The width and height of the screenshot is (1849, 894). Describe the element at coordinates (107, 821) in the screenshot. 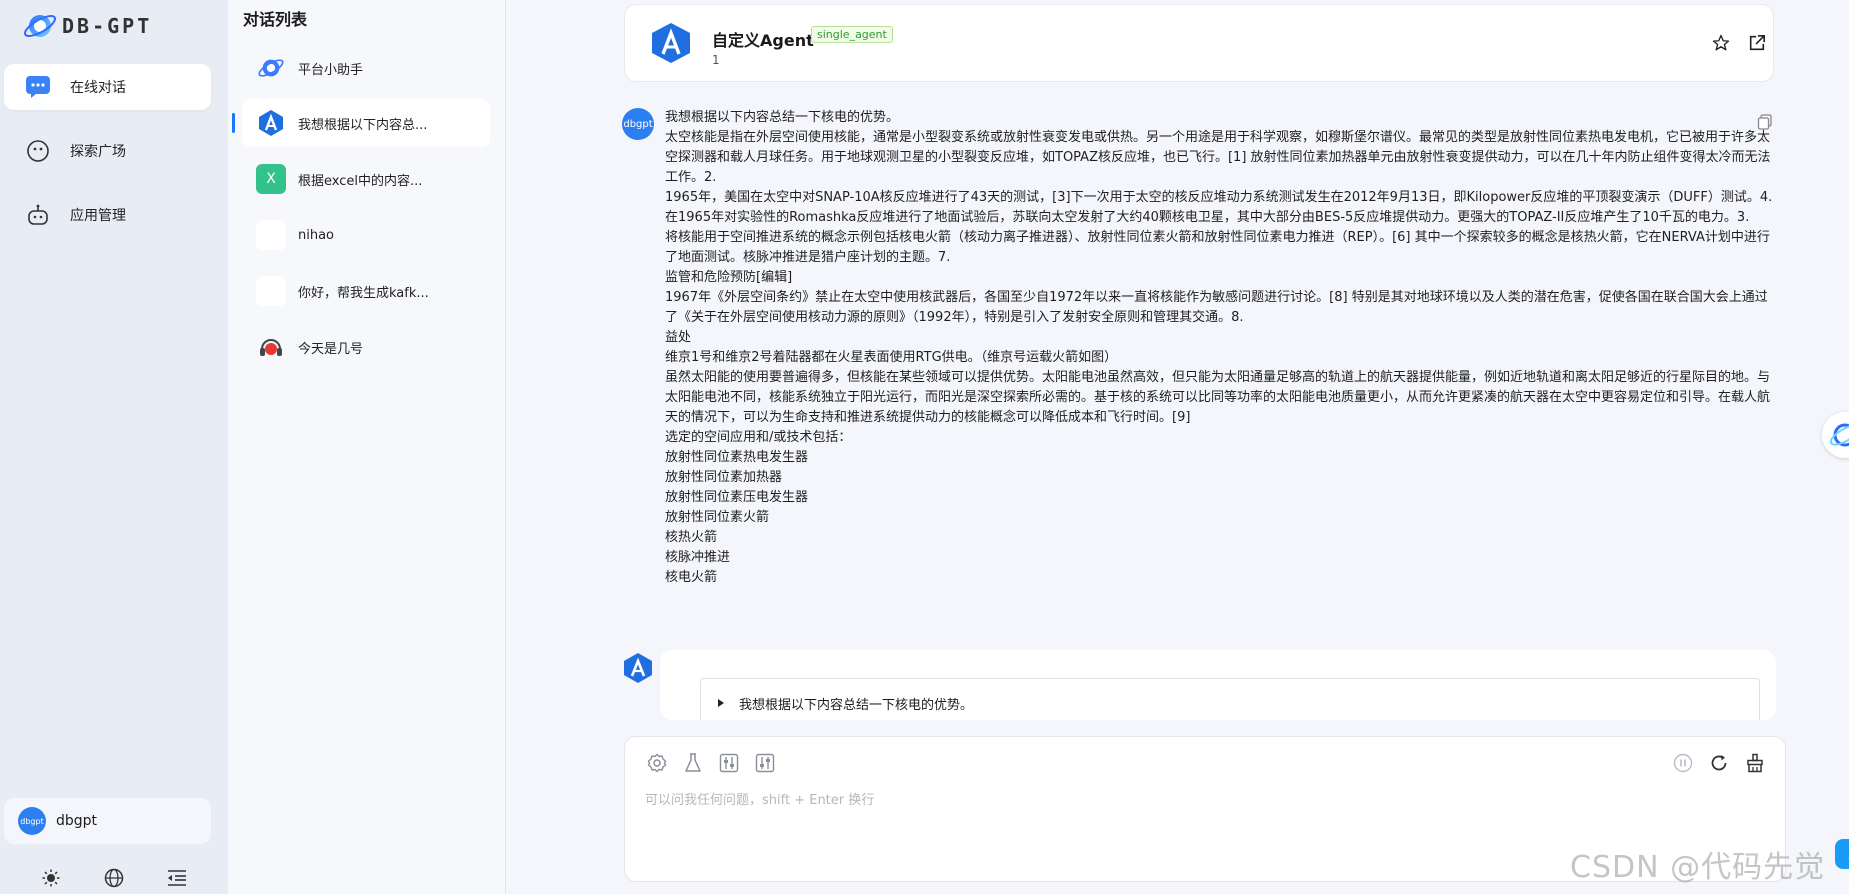

I see `user-profile: dbgpt dbgpt` at that location.